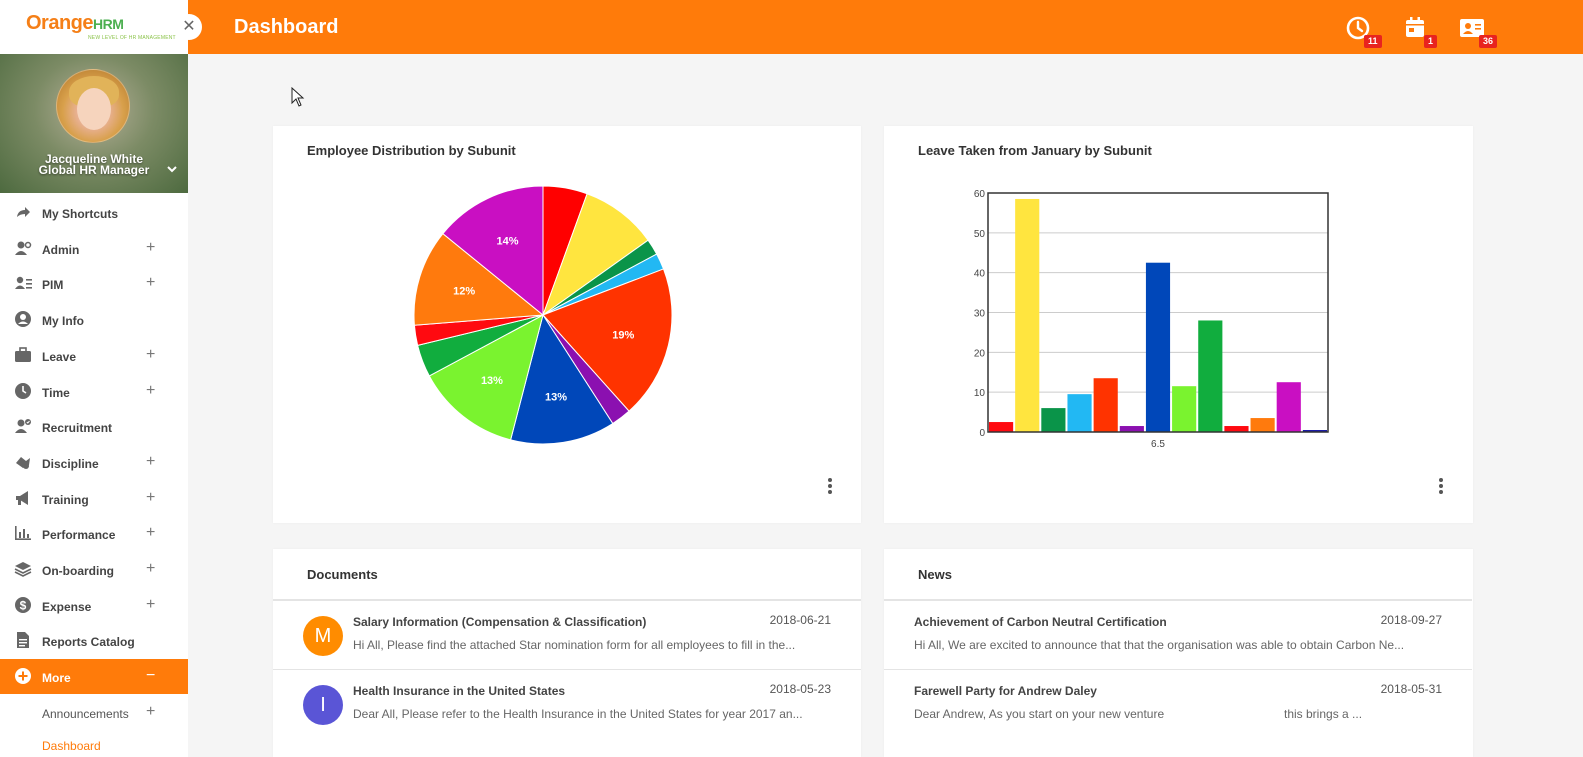 This screenshot has width=1583, height=757. I want to click on top-bar: Dashboard 11 1 36, so click(885, 27).